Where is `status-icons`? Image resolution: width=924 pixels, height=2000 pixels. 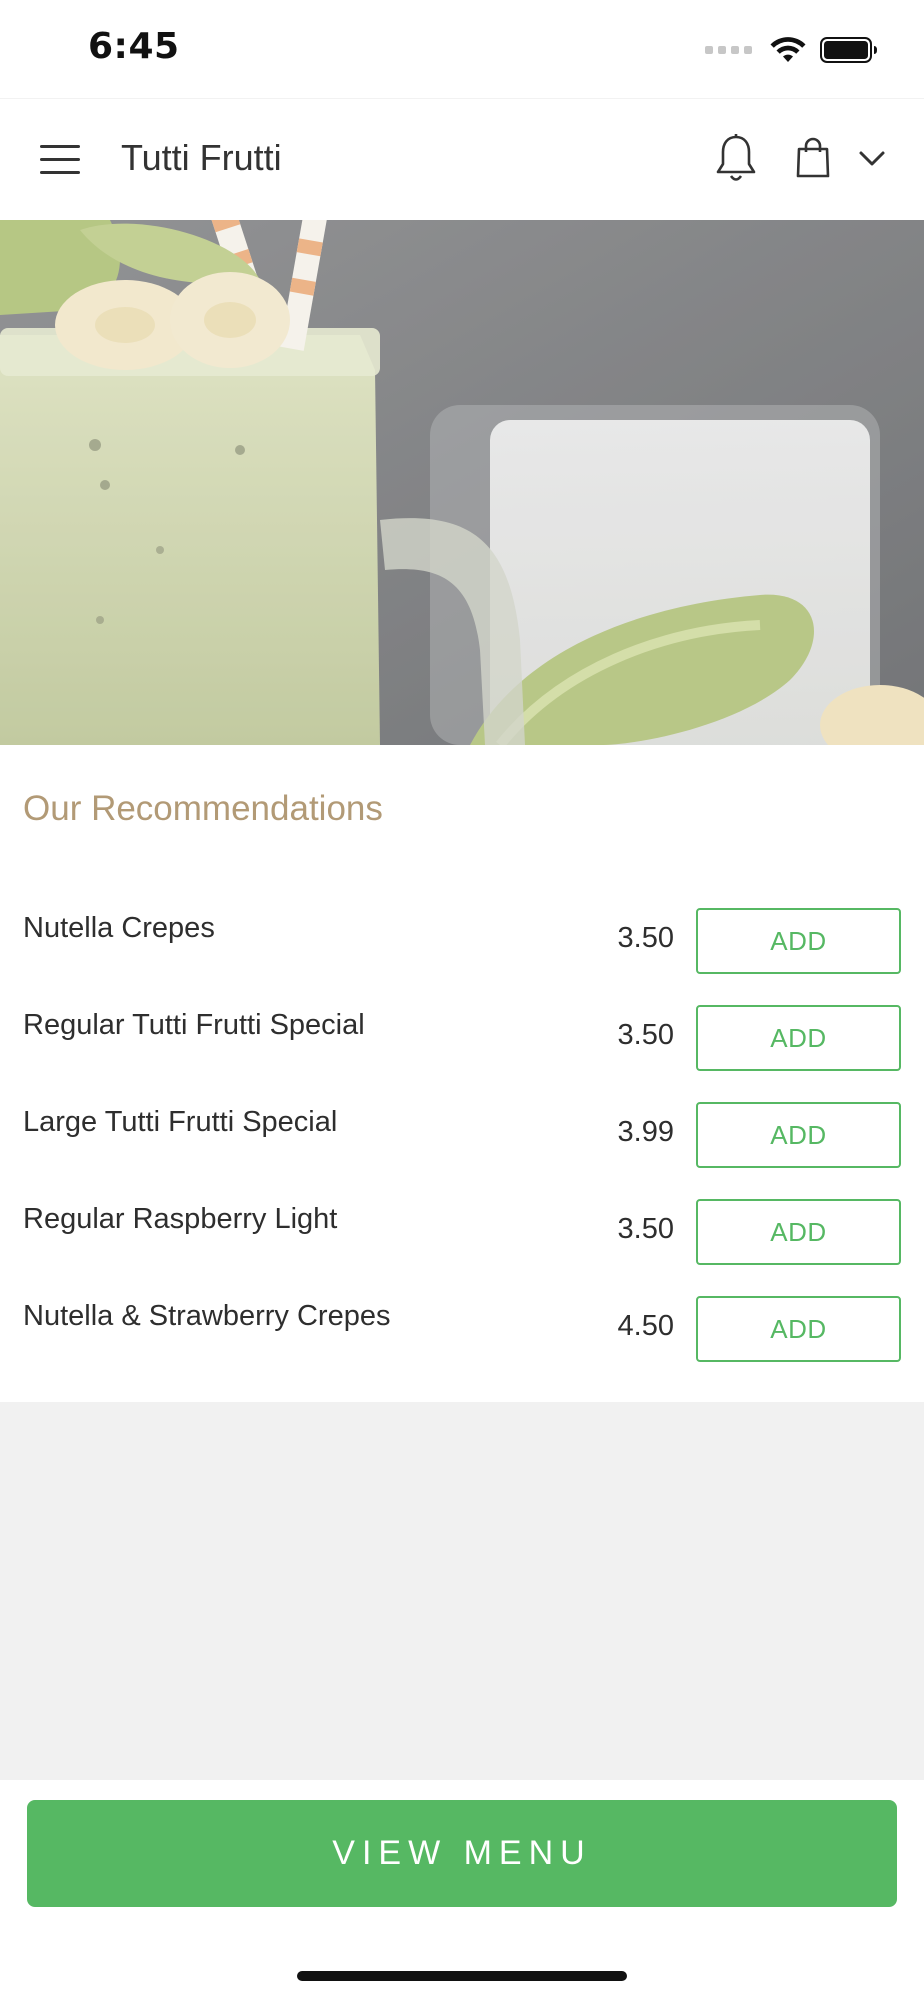 status-icons is located at coordinates (791, 50).